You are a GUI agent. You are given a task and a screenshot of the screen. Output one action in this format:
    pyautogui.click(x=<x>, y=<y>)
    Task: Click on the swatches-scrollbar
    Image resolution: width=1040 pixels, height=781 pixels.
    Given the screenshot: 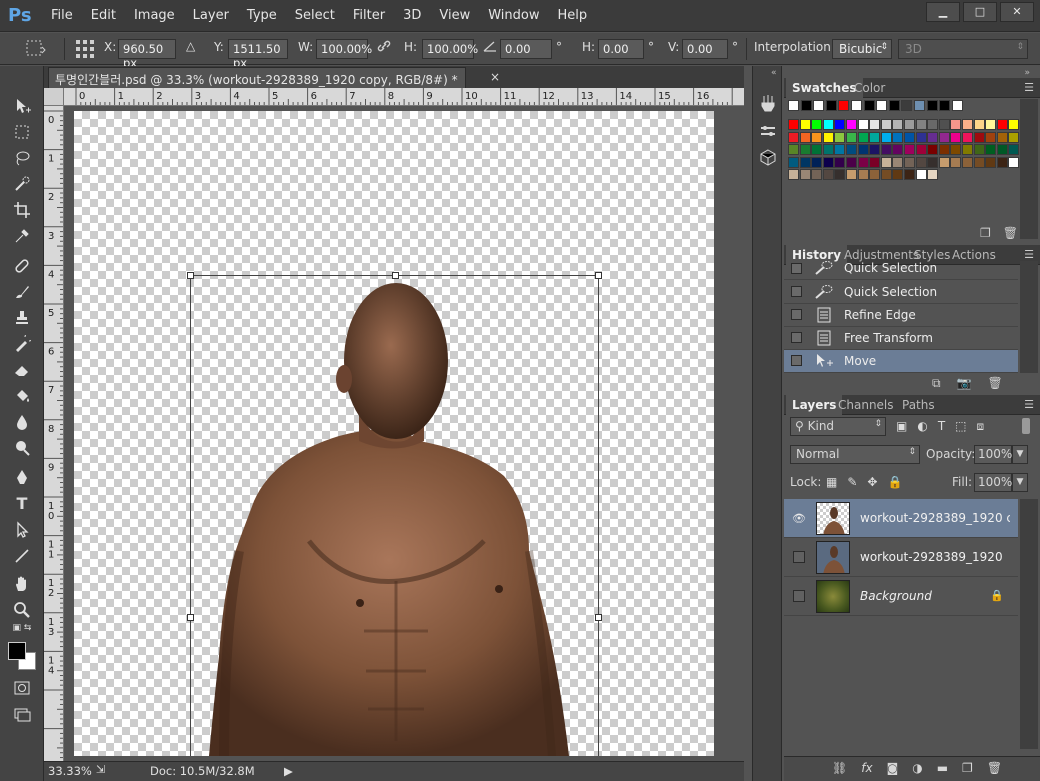 What is the action you would take?
    pyautogui.click(x=1029, y=169)
    